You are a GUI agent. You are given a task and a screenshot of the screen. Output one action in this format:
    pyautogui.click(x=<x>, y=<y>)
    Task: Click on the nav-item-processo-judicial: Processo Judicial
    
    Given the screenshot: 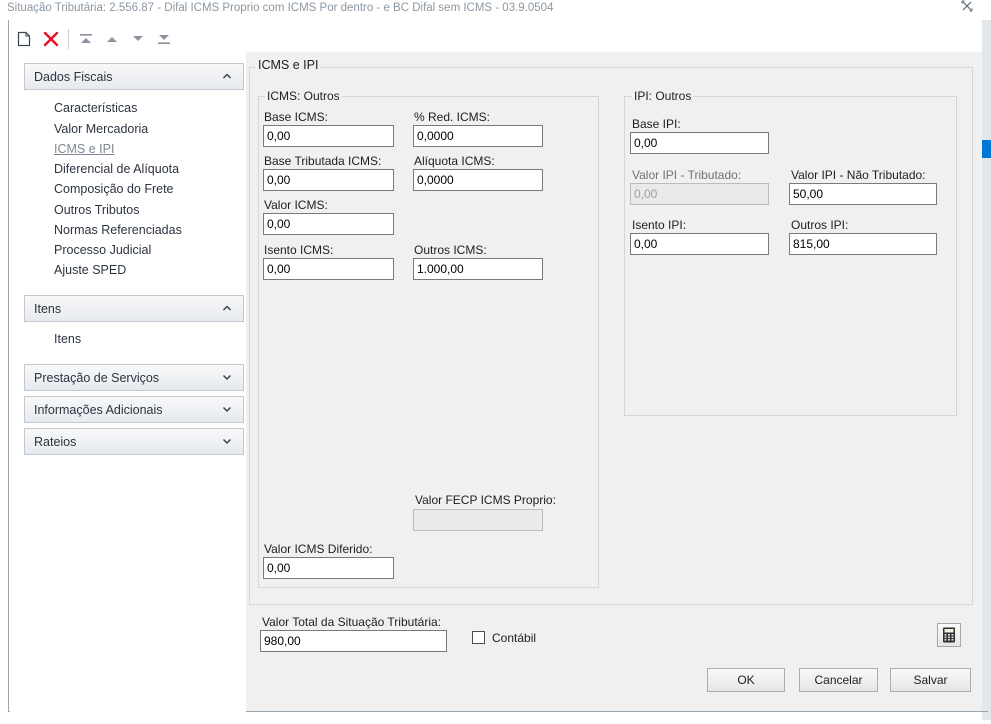 What is the action you would take?
    pyautogui.click(x=102, y=250)
    